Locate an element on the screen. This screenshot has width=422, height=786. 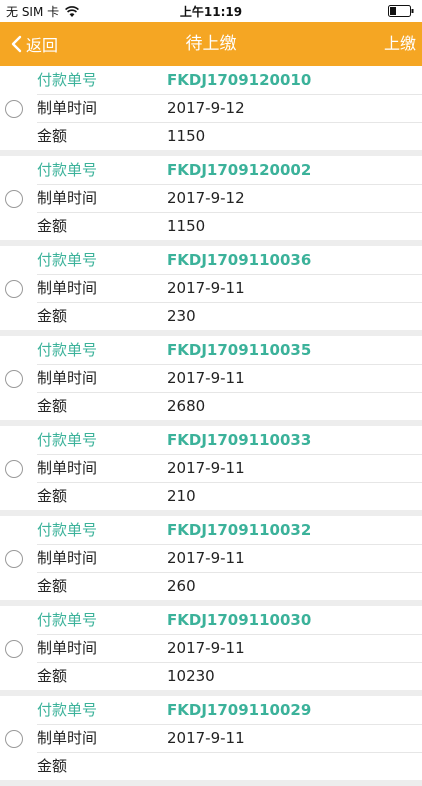
amount-row: 金额 is located at coordinates (229, 766).